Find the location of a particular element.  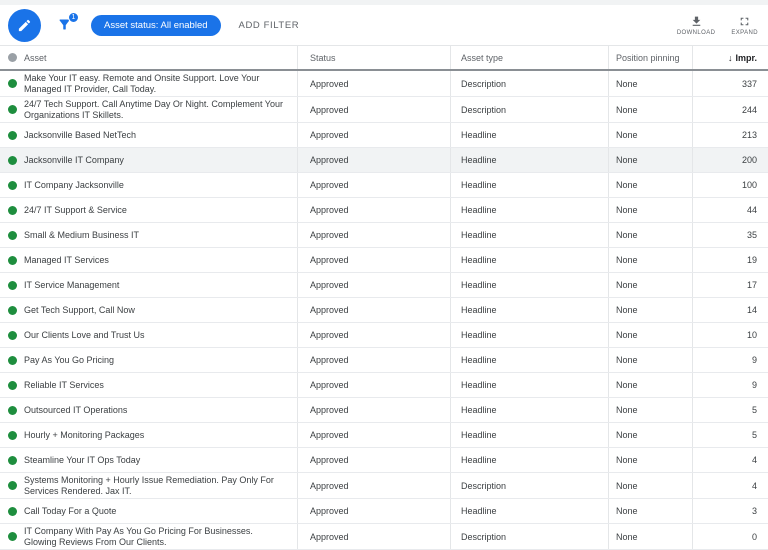

column-header-asset: Asset is located at coordinates (148, 57).